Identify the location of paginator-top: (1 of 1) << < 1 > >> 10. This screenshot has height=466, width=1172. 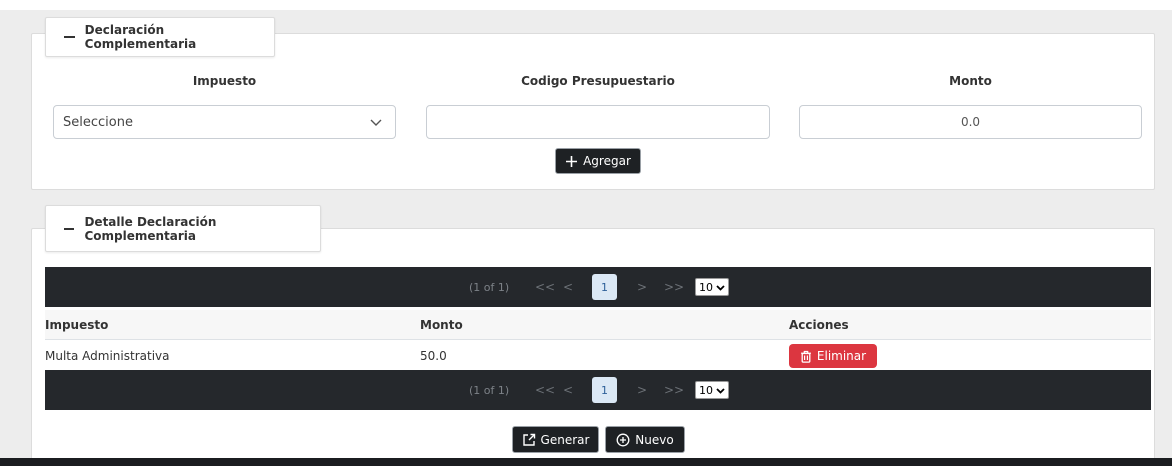
(598, 287).